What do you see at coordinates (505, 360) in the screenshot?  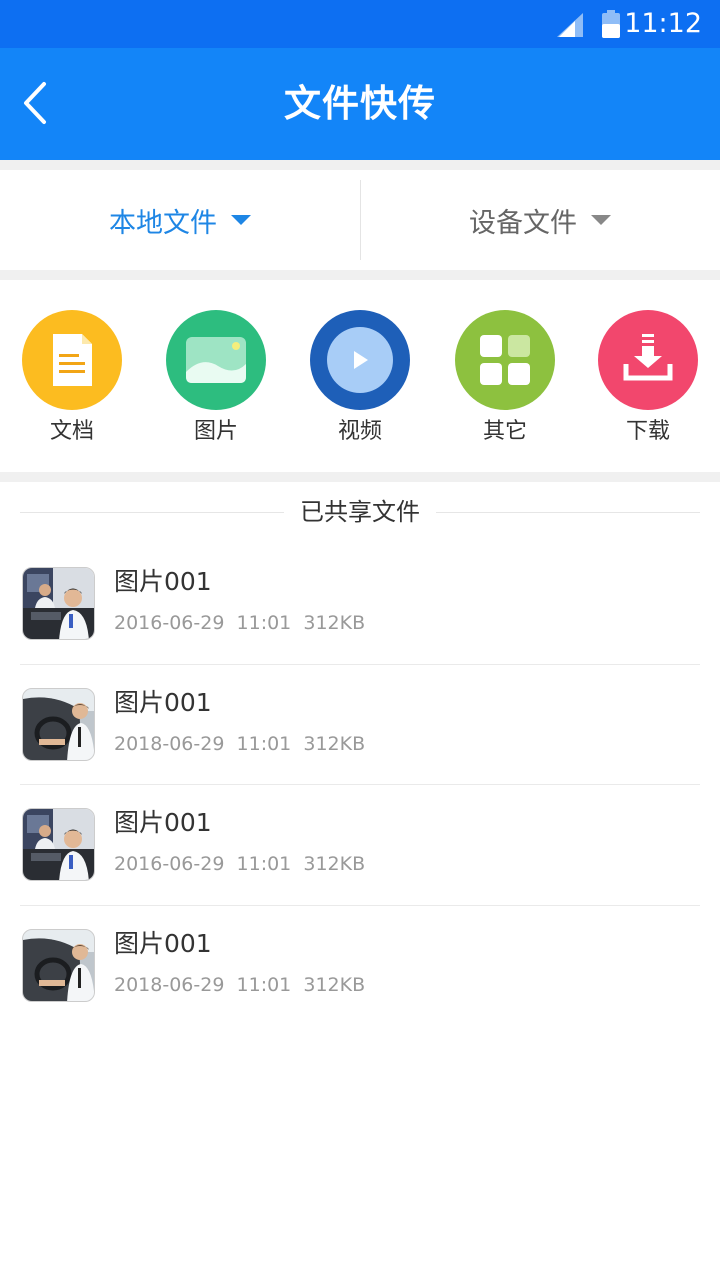 I see `grid-icon` at bounding box center [505, 360].